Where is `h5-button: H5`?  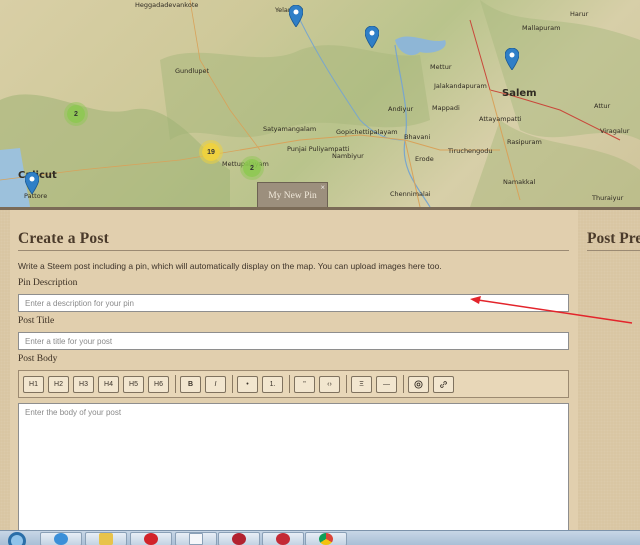 h5-button: H5 is located at coordinates (133, 384).